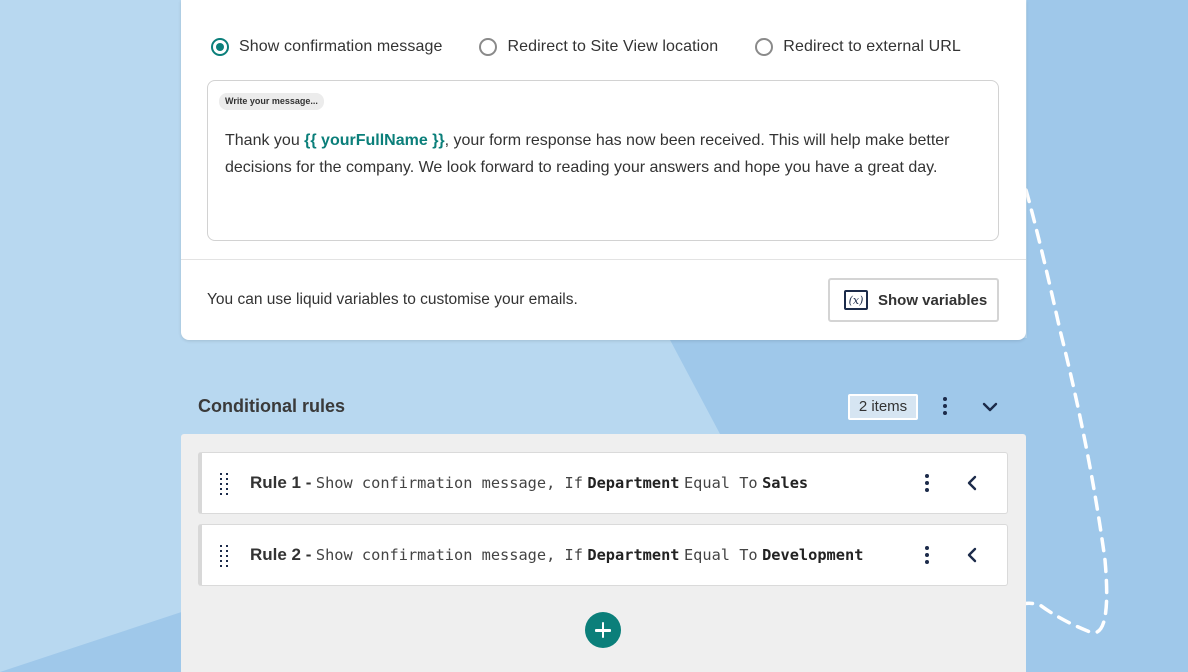  What do you see at coordinates (272, 406) in the screenshot?
I see `conditional-rules-title: Conditional rules` at bounding box center [272, 406].